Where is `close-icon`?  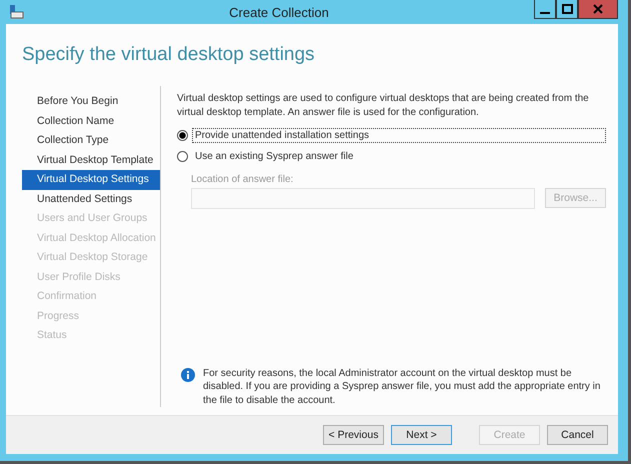 close-icon is located at coordinates (598, 9).